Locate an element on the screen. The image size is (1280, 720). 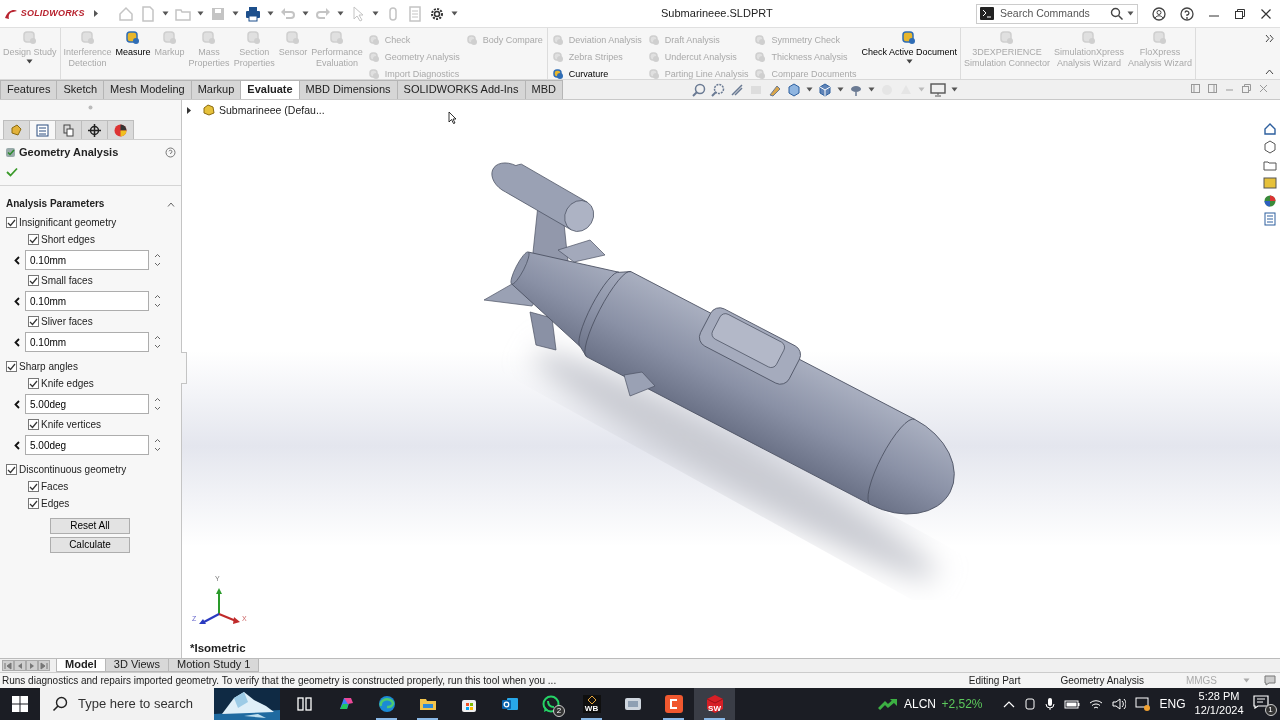
view-tool-icon is located at coordinates (736, 89).